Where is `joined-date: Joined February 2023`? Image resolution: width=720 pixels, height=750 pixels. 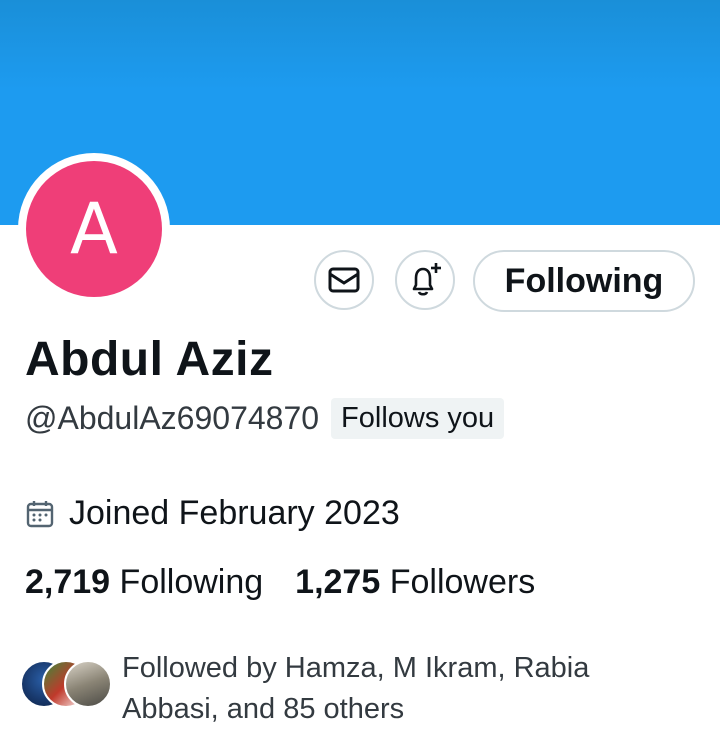 joined-date: Joined February 2023 is located at coordinates (234, 513).